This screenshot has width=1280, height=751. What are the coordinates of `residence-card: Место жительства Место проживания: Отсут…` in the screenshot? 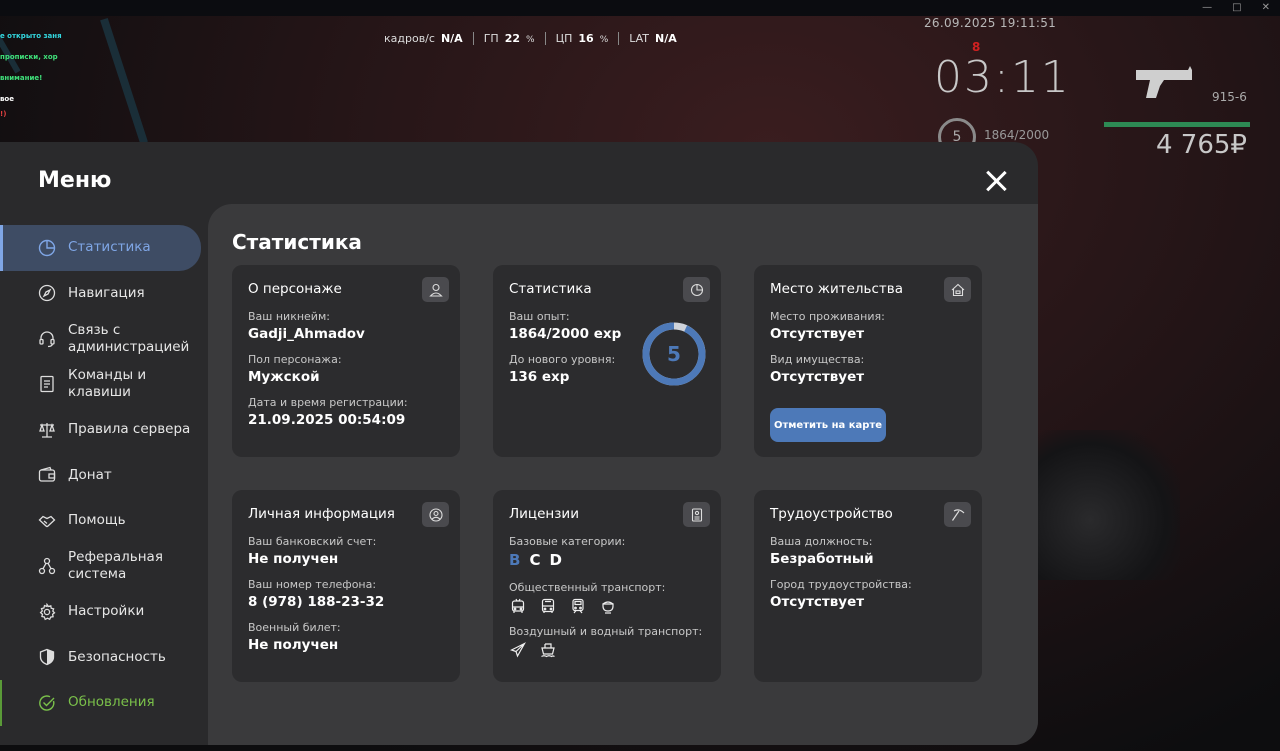 It's located at (868, 361).